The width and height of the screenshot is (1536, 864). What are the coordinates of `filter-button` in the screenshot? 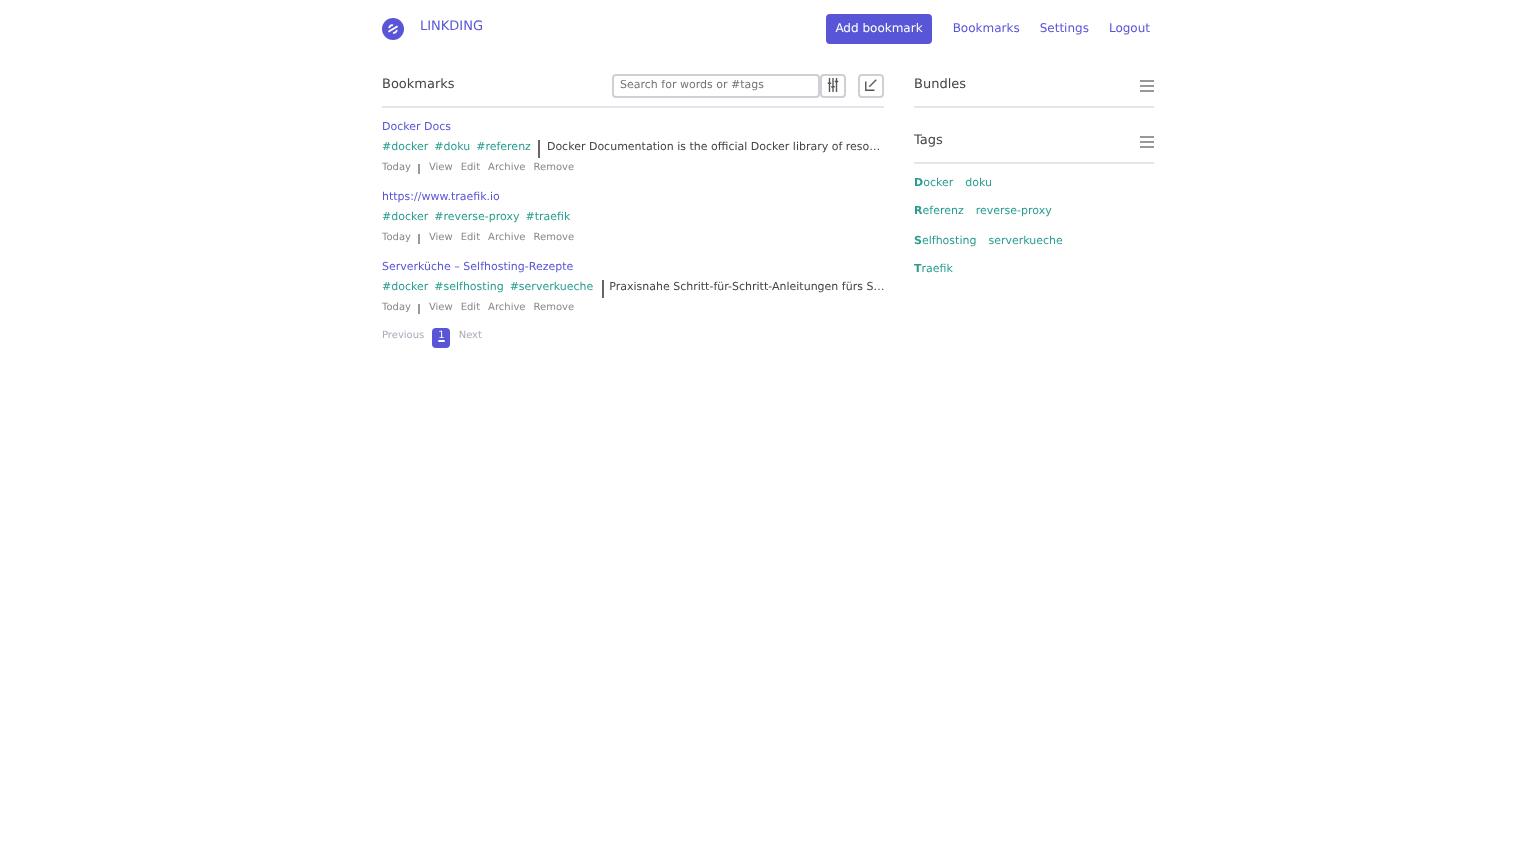 It's located at (833, 85).